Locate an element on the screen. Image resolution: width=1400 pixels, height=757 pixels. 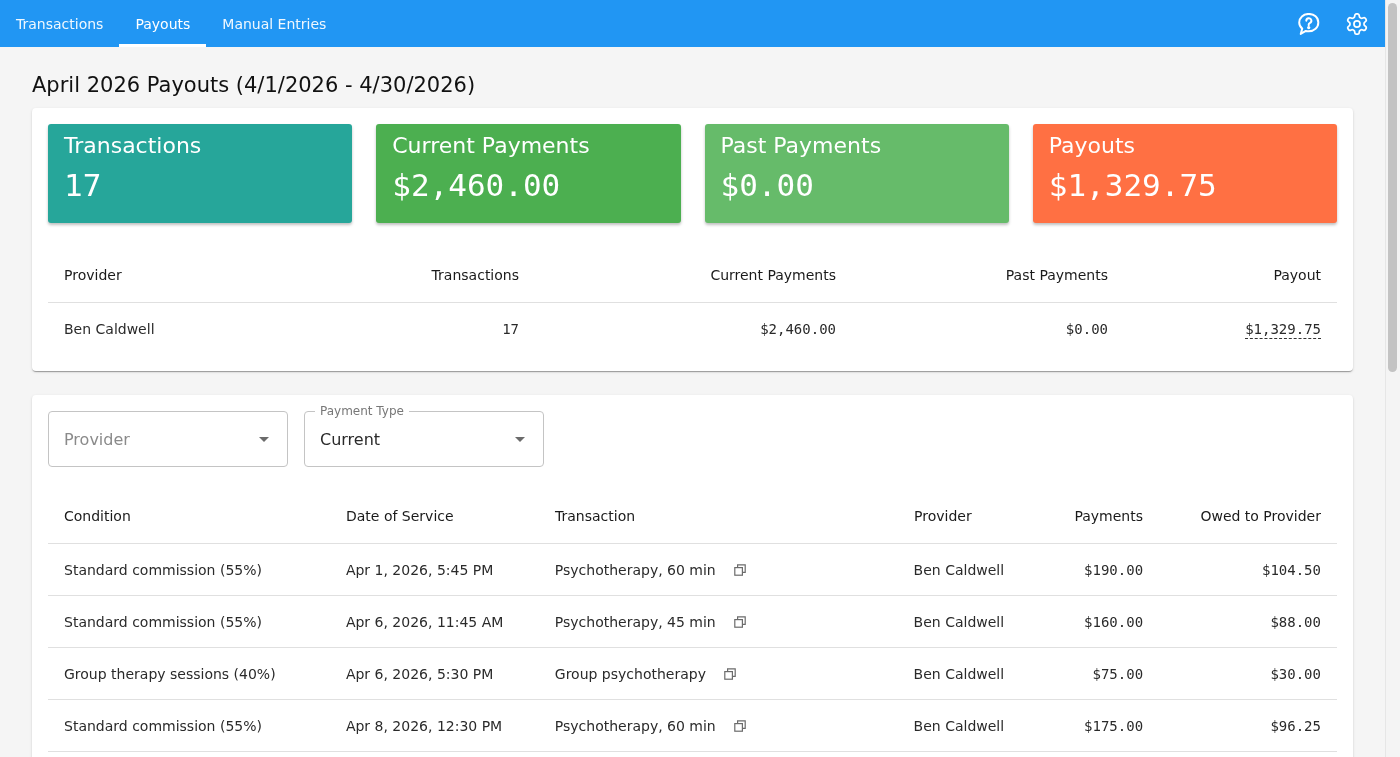
stat-value: $0.00 is located at coordinates (767, 185).